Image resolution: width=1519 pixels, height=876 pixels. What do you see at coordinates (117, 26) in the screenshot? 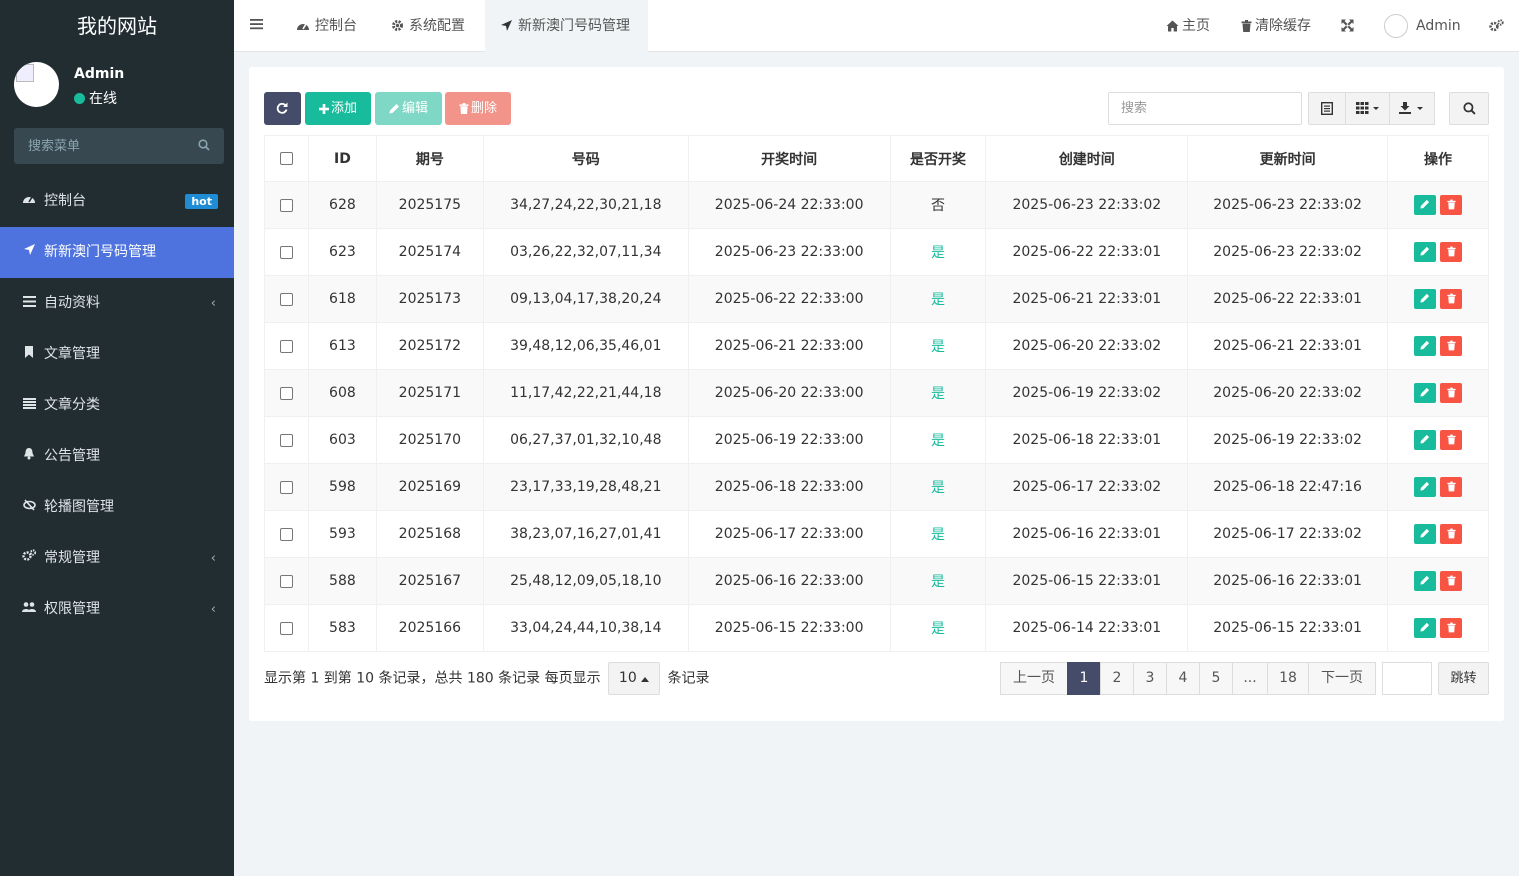
I see `site-logo: 我的网站` at bounding box center [117, 26].